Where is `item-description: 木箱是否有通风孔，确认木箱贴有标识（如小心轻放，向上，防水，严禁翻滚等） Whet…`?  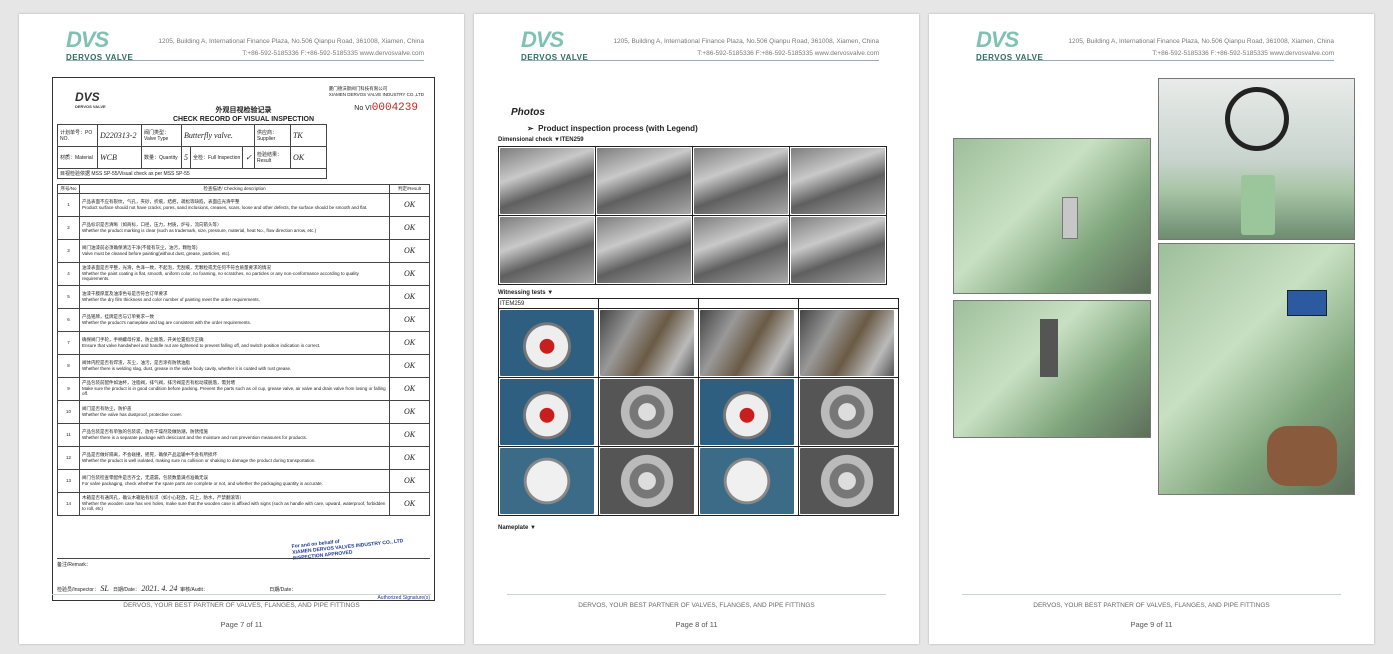
item-description: 木箱是否有通风孔，确认木箱贴有标识（如小心轻放，向上，防水，严禁翻滚等） Whet… is located at coordinates (234, 503).